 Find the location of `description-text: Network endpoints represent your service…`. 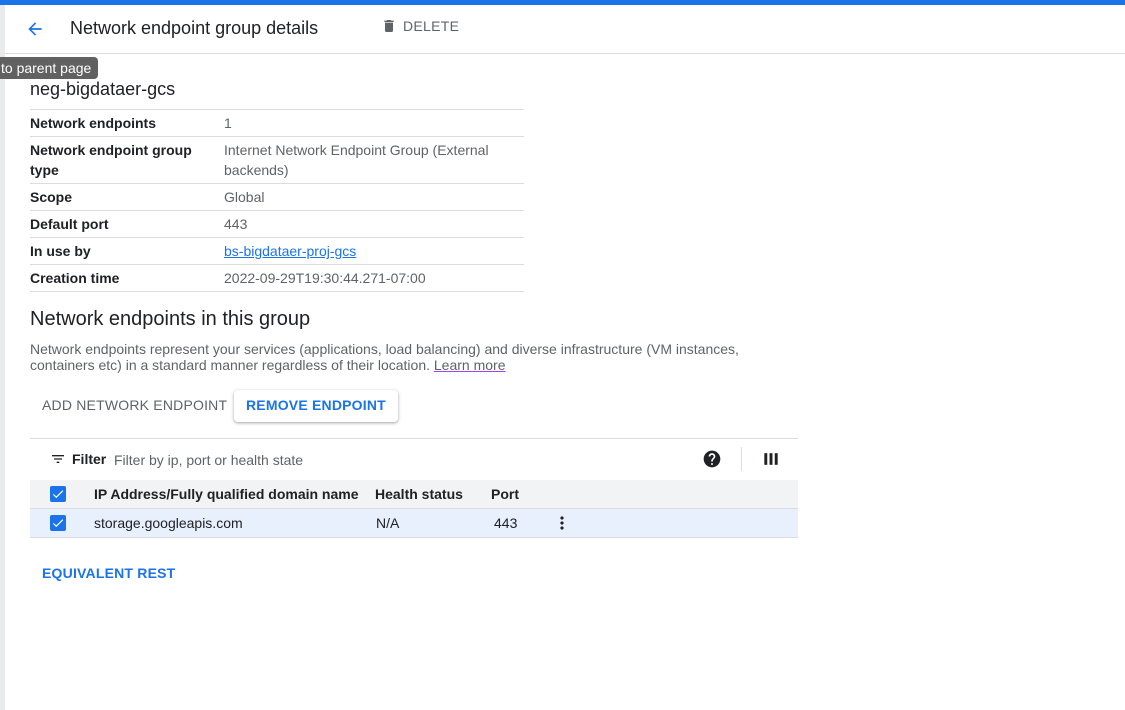

description-text: Network endpoints represent your service… is located at coordinates (384, 357).